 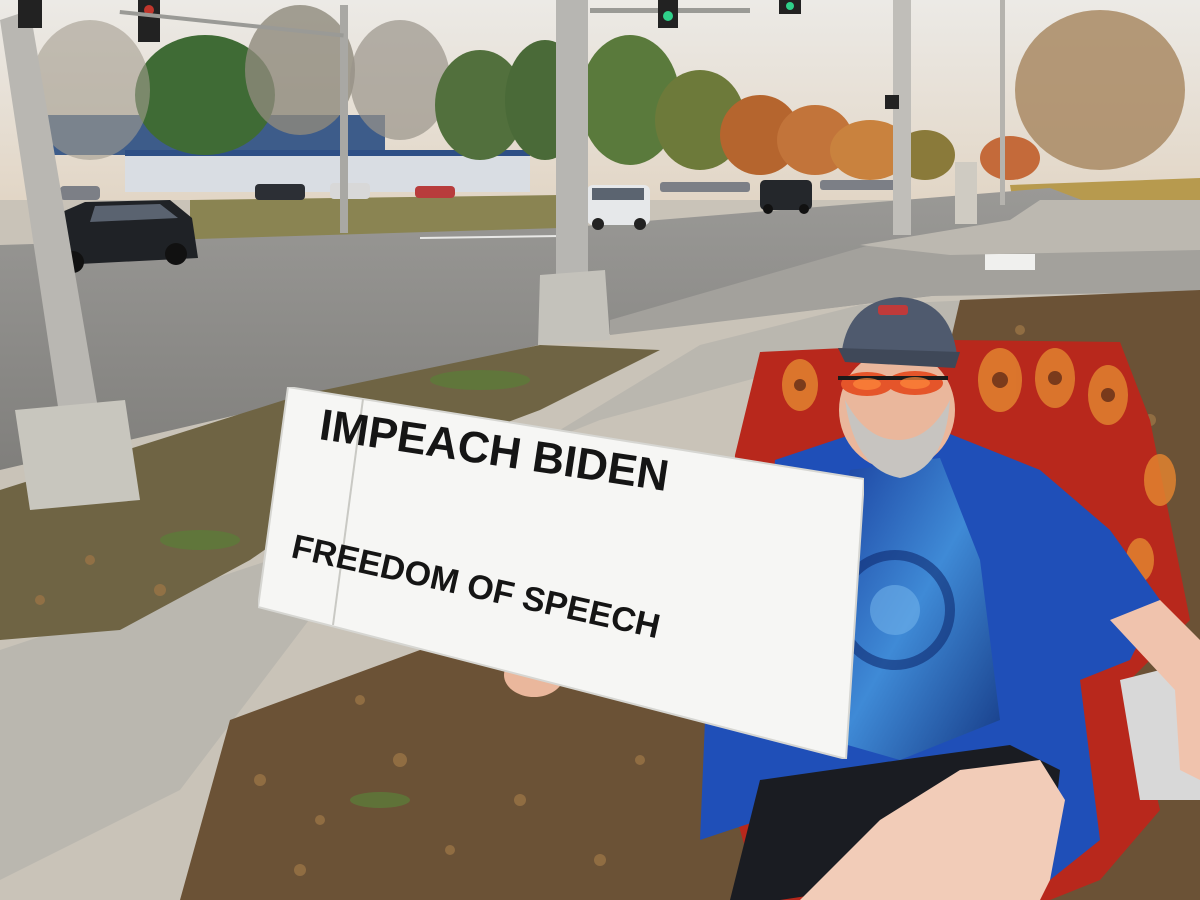 I want to click on crosswalk-stripe, so click(x=1010, y=262).